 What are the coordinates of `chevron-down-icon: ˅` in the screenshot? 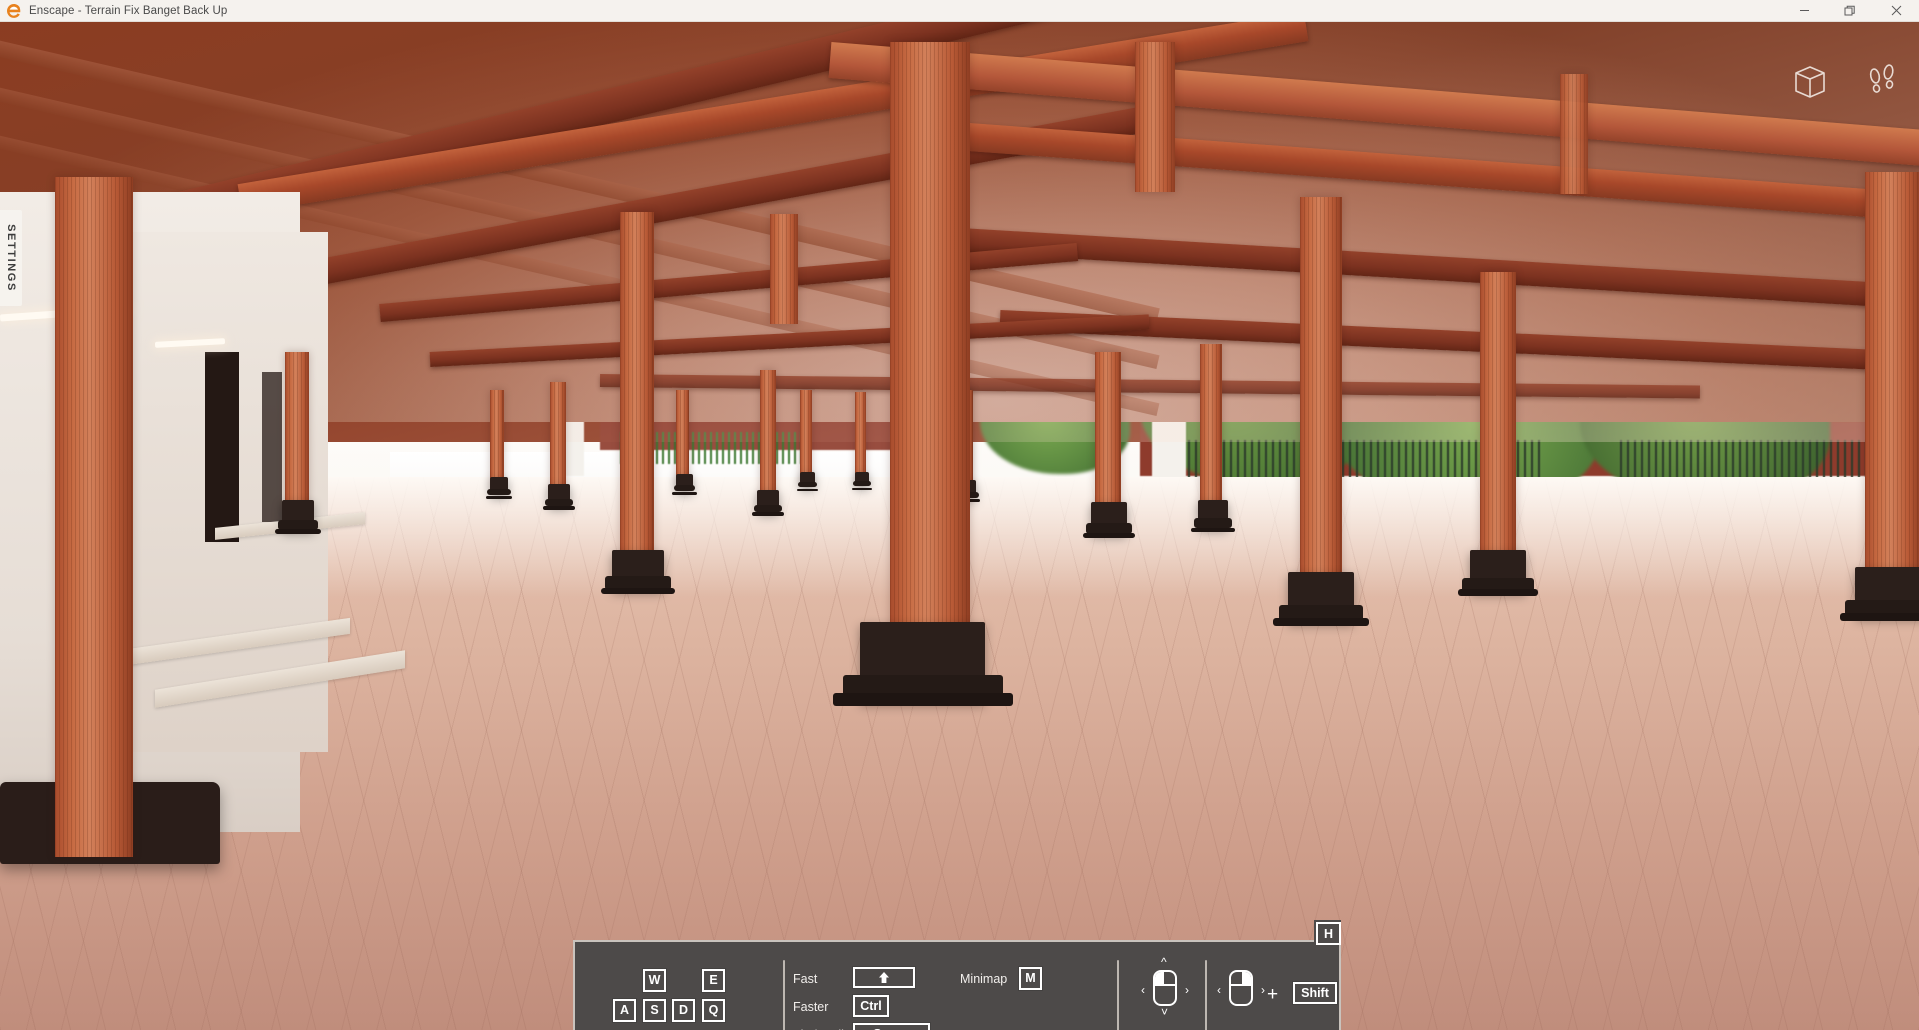 It's located at (1165, 1012).